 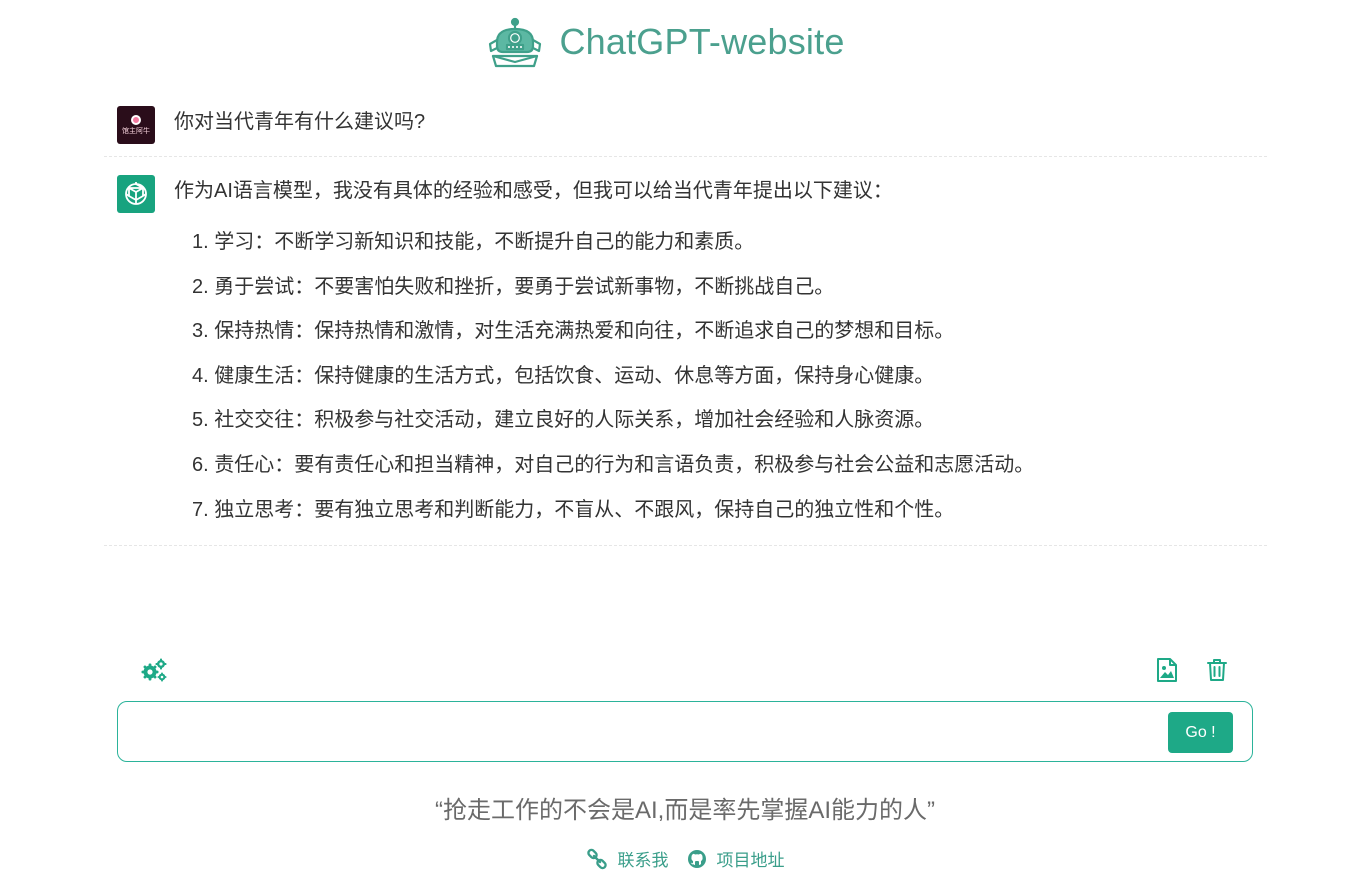 What do you see at coordinates (513, 286) in the screenshot?
I see `list-item: 2. 勇于尝试：不要害怕失败和挫折，要勇于尝试新事物，不断挑战自己。` at bounding box center [513, 286].